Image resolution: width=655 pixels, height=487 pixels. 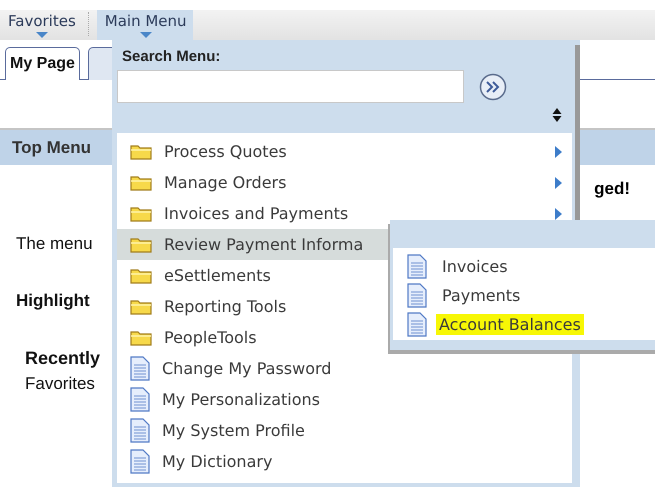 I want to click on menu-item: eSettlements, so click(x=199, y=275).